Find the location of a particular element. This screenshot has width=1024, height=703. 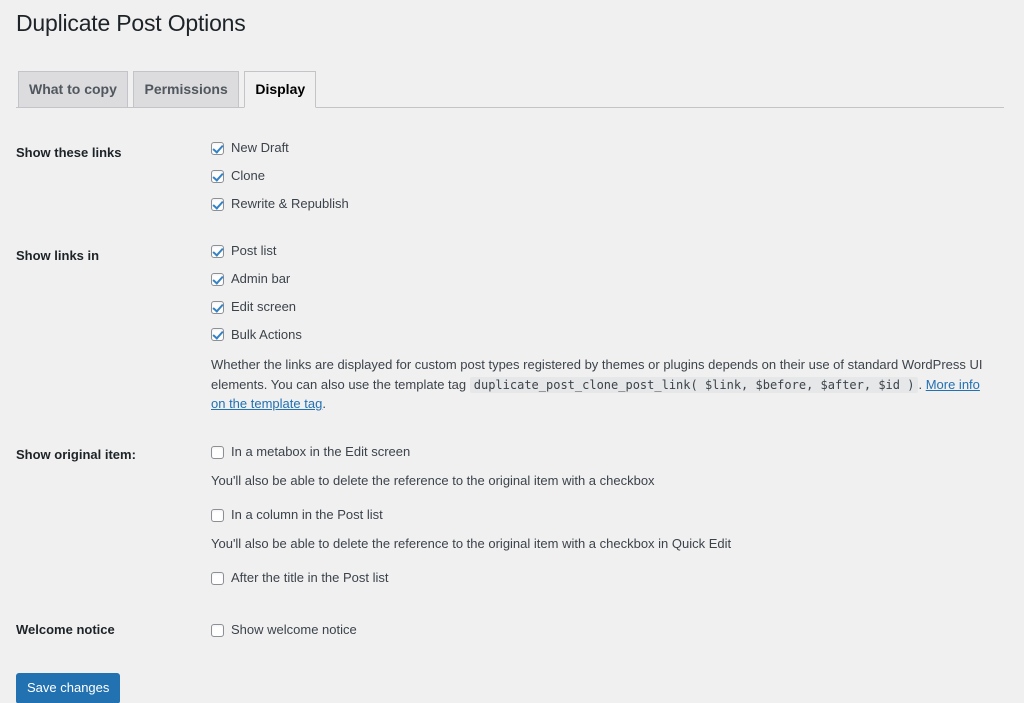

text-new-draft: New Draft is located at coordinates (260, 147).